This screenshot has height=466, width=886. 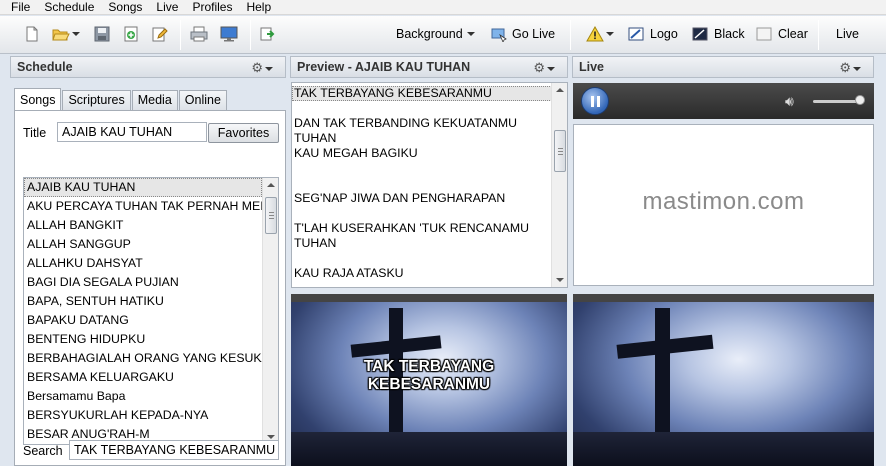 I want to click on go-live-button: Go Live, so click(x=522, y=34).